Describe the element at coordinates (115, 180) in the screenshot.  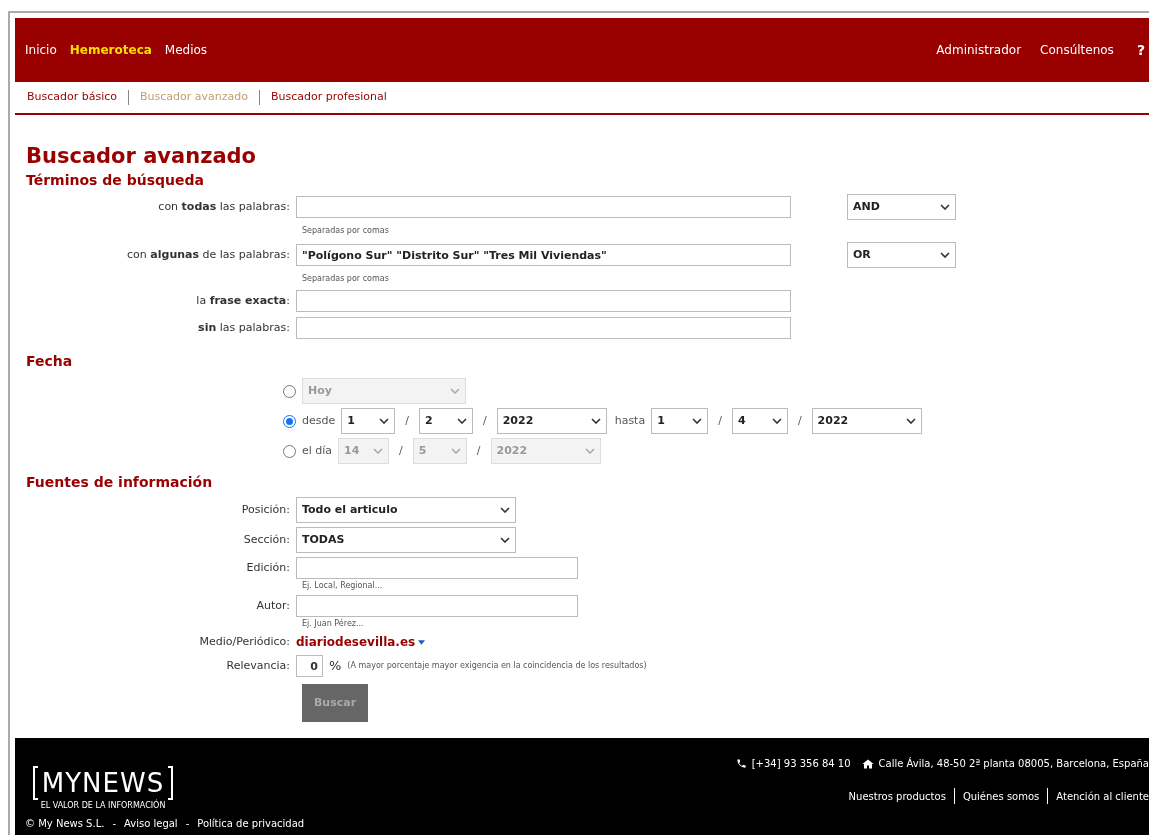
I see `section-heading: Términos de búsqueda` at that location.